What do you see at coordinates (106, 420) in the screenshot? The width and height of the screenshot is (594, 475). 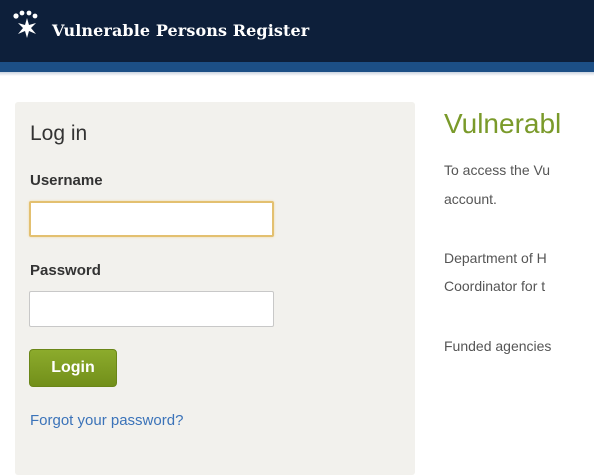 I see `forgot-password-link: Forgot your password?` at bounding box center [106, 420].